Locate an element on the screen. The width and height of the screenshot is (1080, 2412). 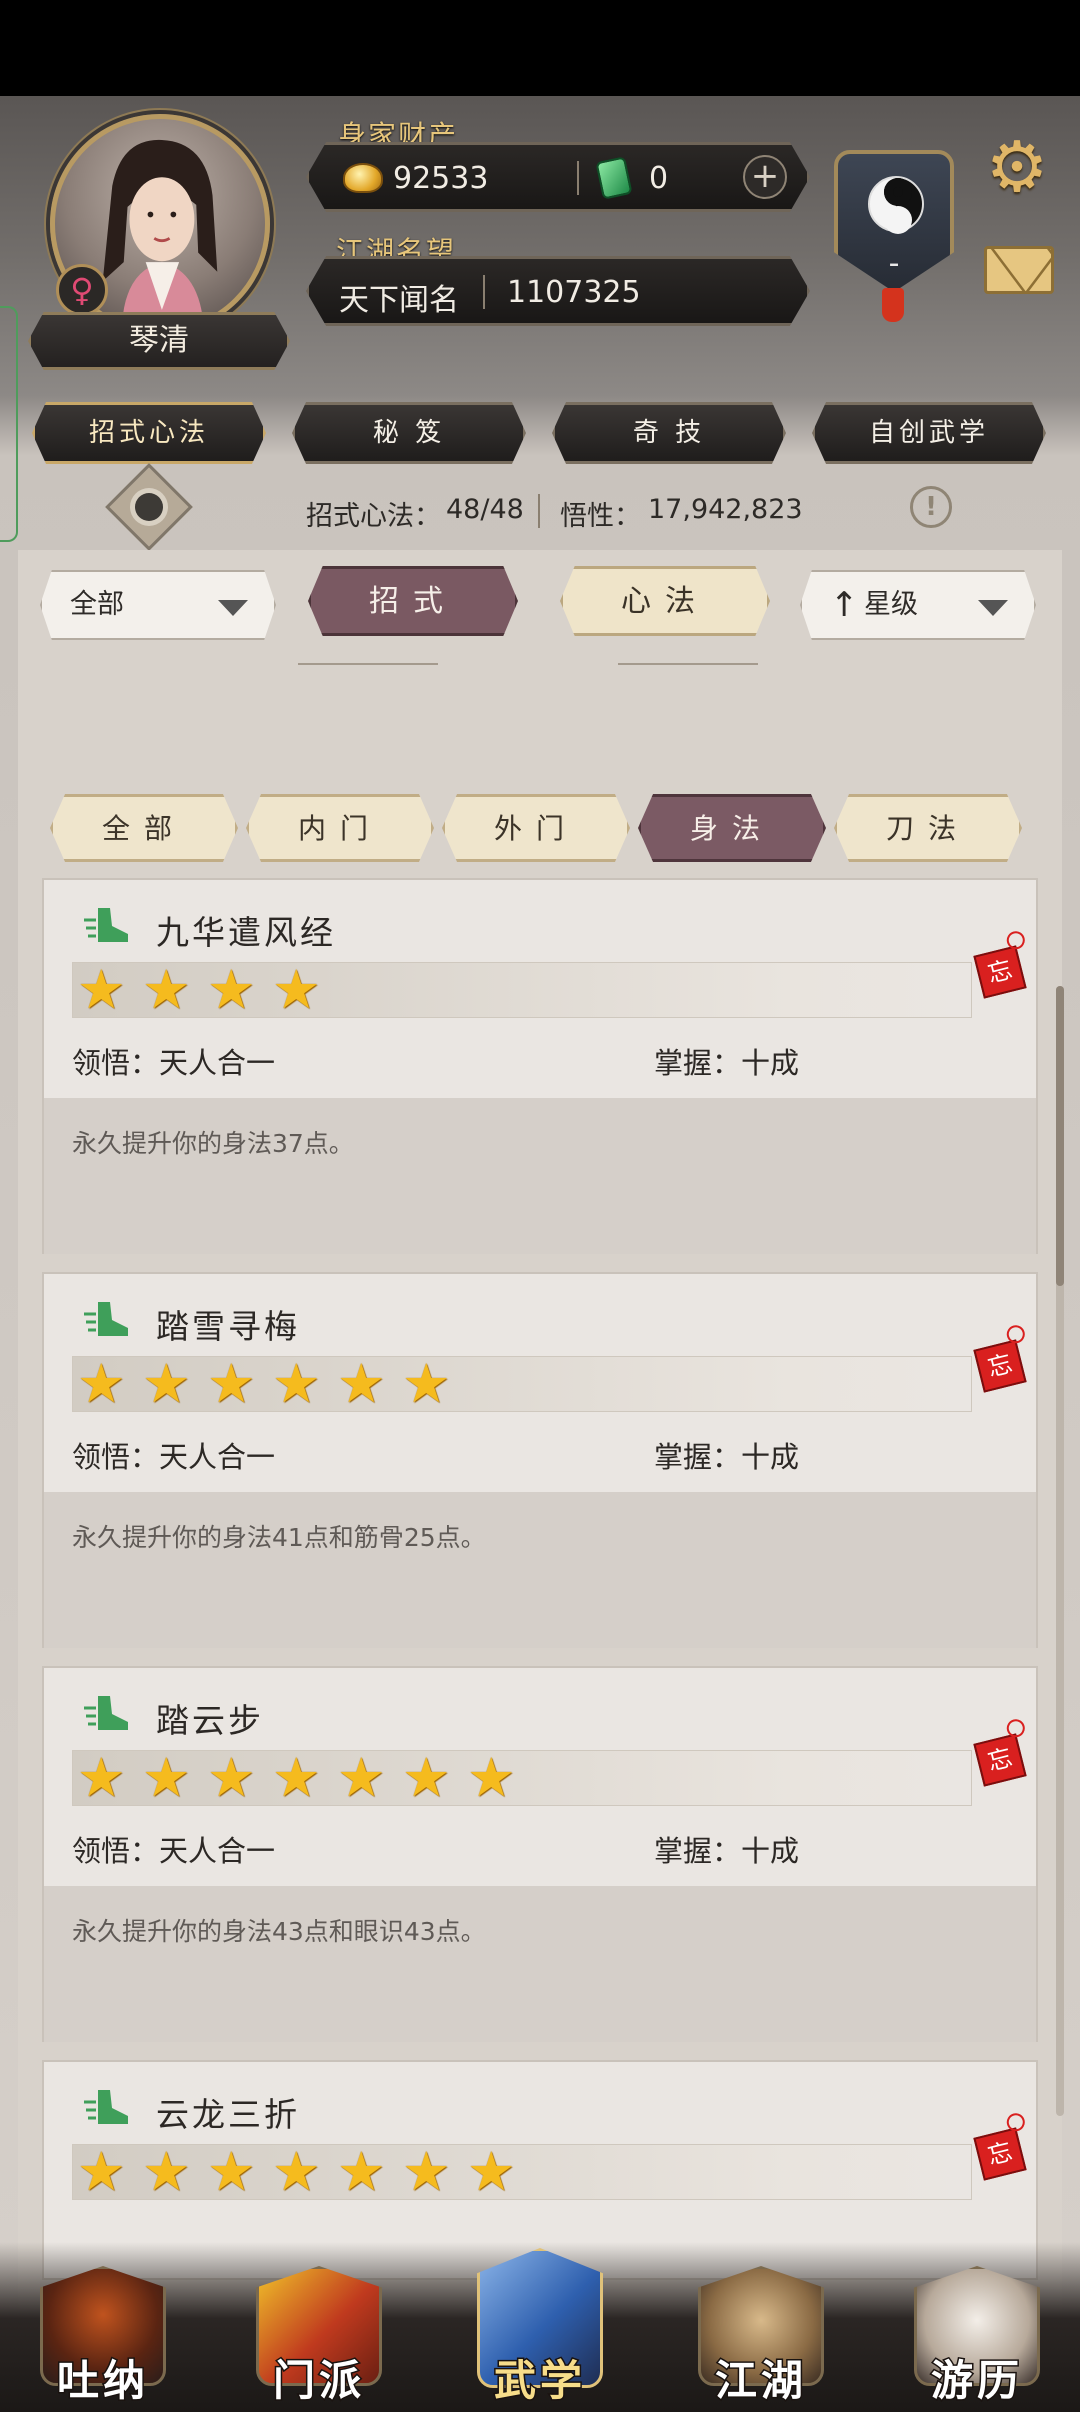
tab-manuals: 秘 笈 is located at coordinates (409, 433).